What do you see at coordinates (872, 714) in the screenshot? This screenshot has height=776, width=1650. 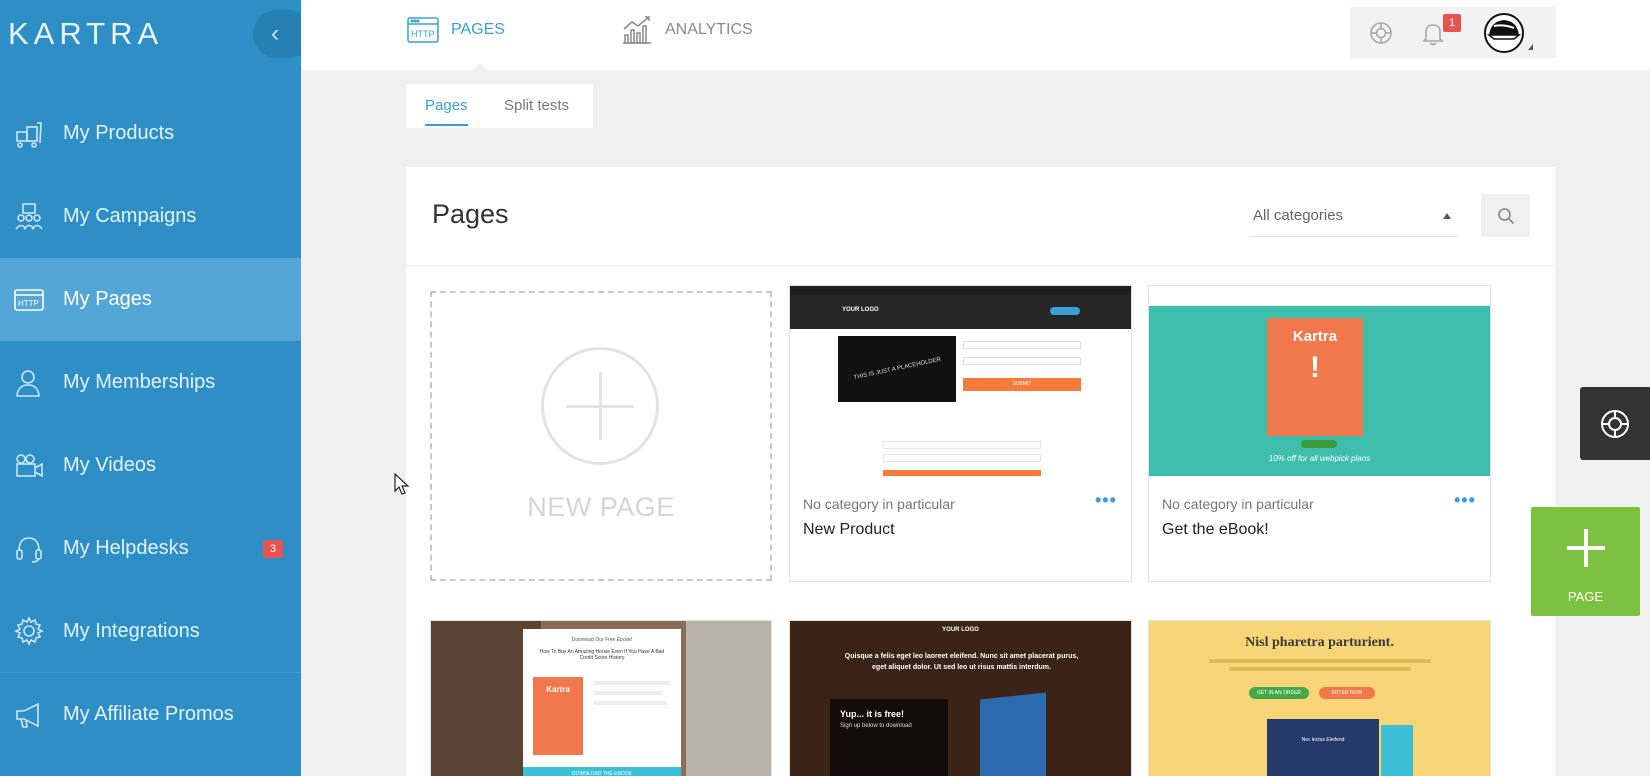 I see `thumb-panel-title: Yup... it is free!` at bounding box center [872, 714].